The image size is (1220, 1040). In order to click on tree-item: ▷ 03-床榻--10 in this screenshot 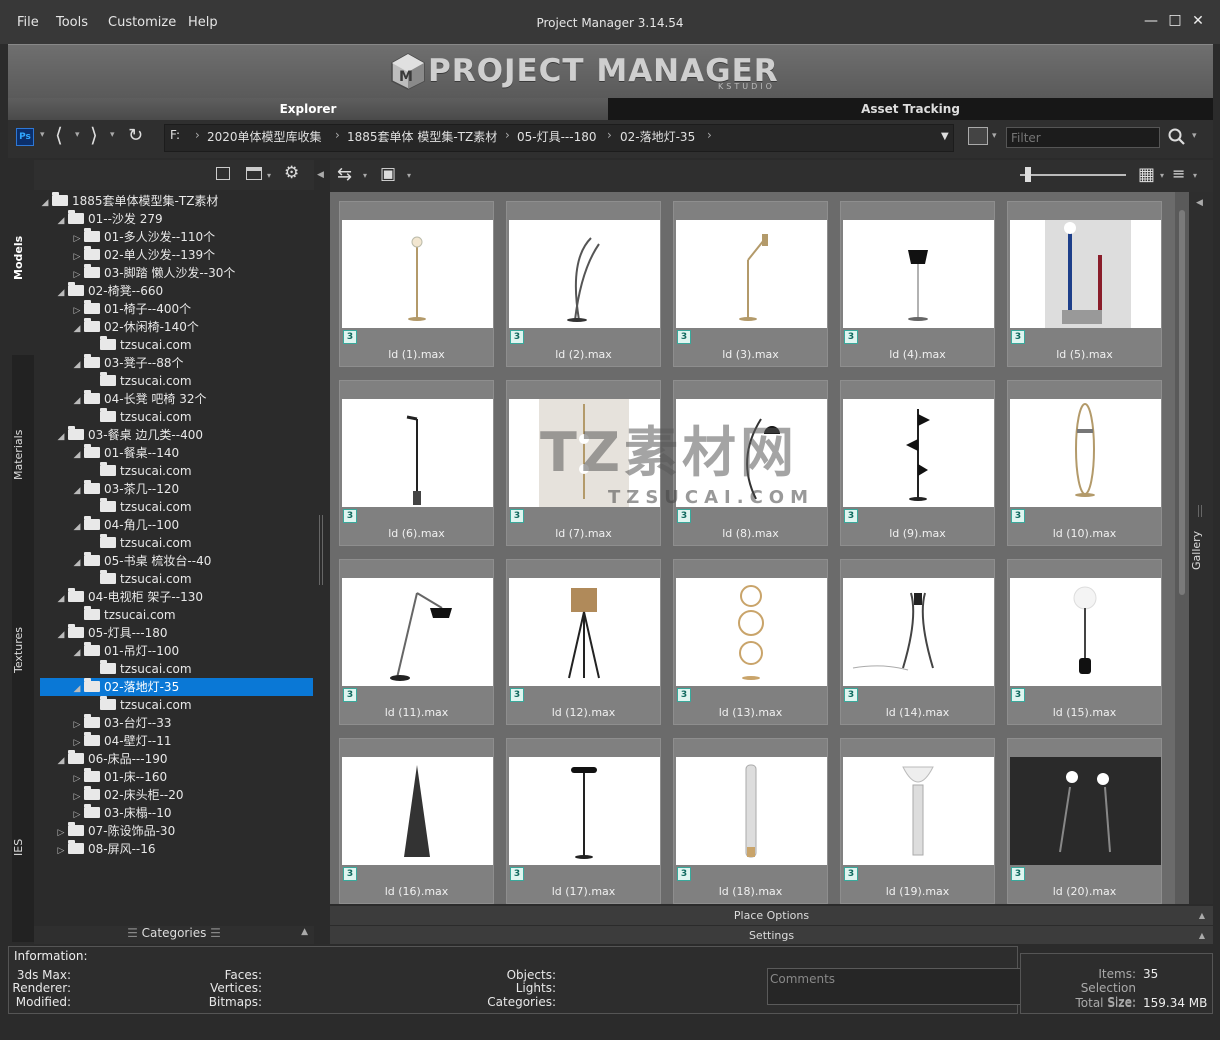, I will do `click(121, 813)`.